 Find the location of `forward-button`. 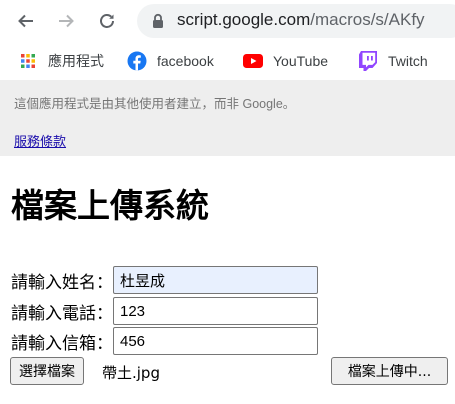

forward-button is located at coordinates (66, 21).